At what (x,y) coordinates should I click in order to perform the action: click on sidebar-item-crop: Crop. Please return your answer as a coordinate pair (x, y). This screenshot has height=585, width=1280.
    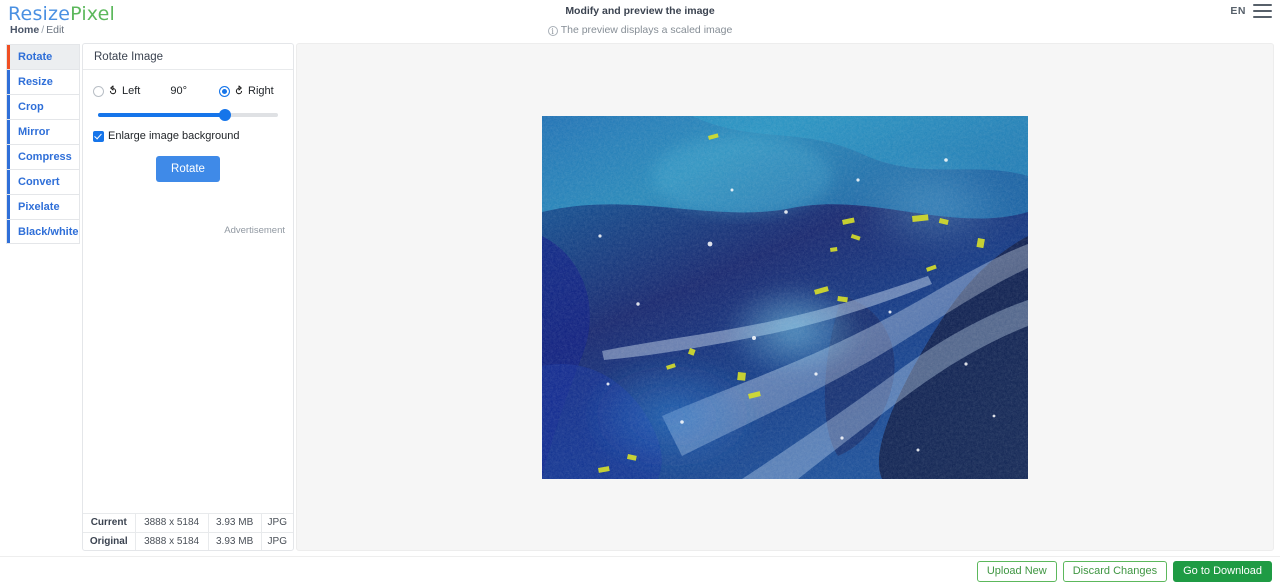
    Looking at the image, I should click on (43, 106).